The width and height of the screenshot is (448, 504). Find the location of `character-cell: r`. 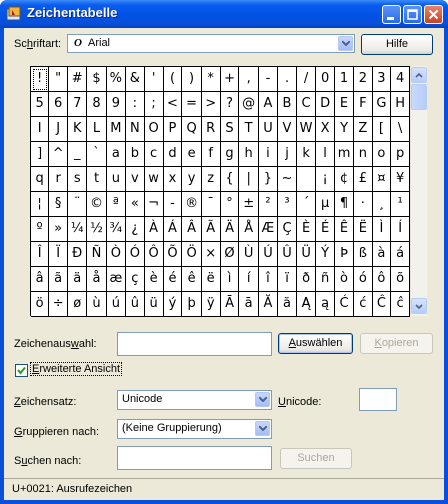

character-cell: r is located at coordinates (58, 179).